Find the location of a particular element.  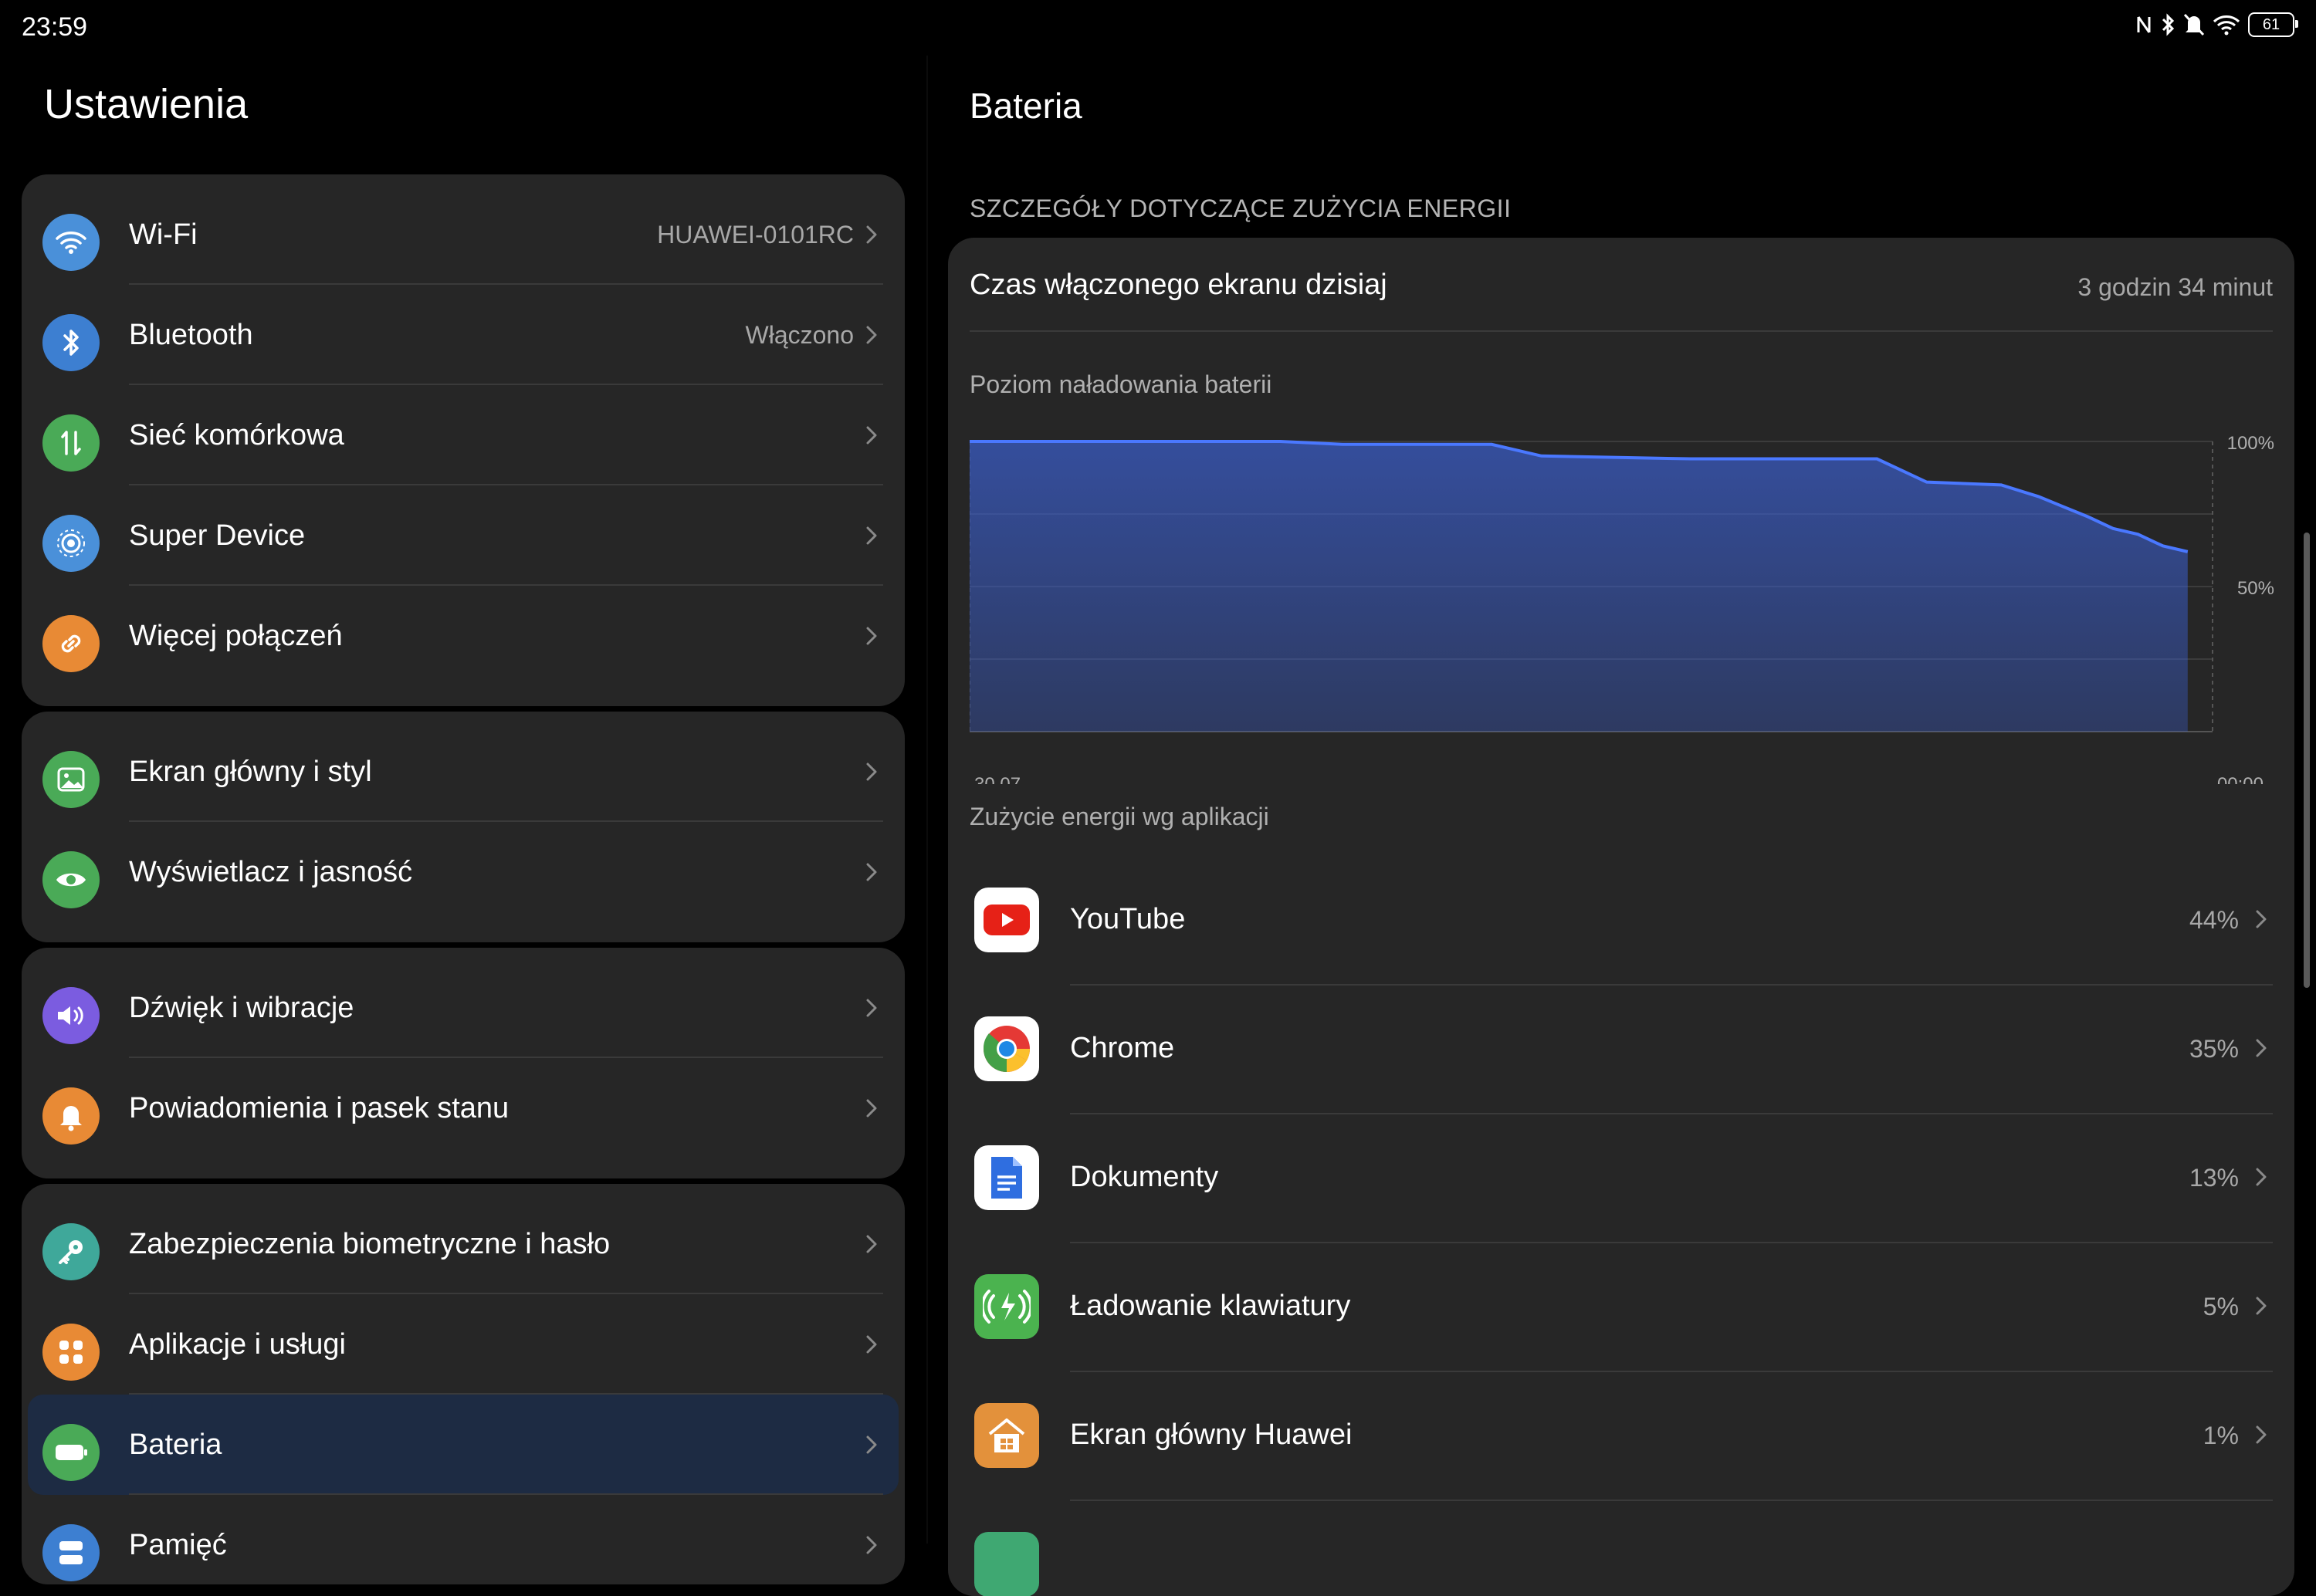

youtube-icon is located at coordinates (1006, 920).